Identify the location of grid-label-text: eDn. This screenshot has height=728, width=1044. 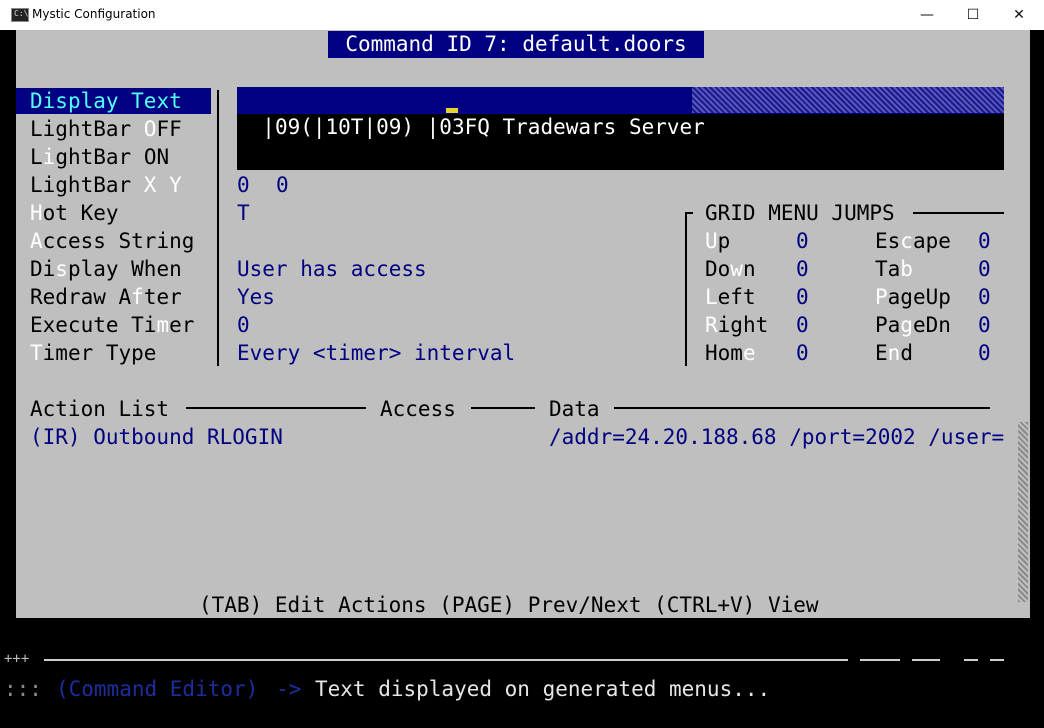
(931, 325).